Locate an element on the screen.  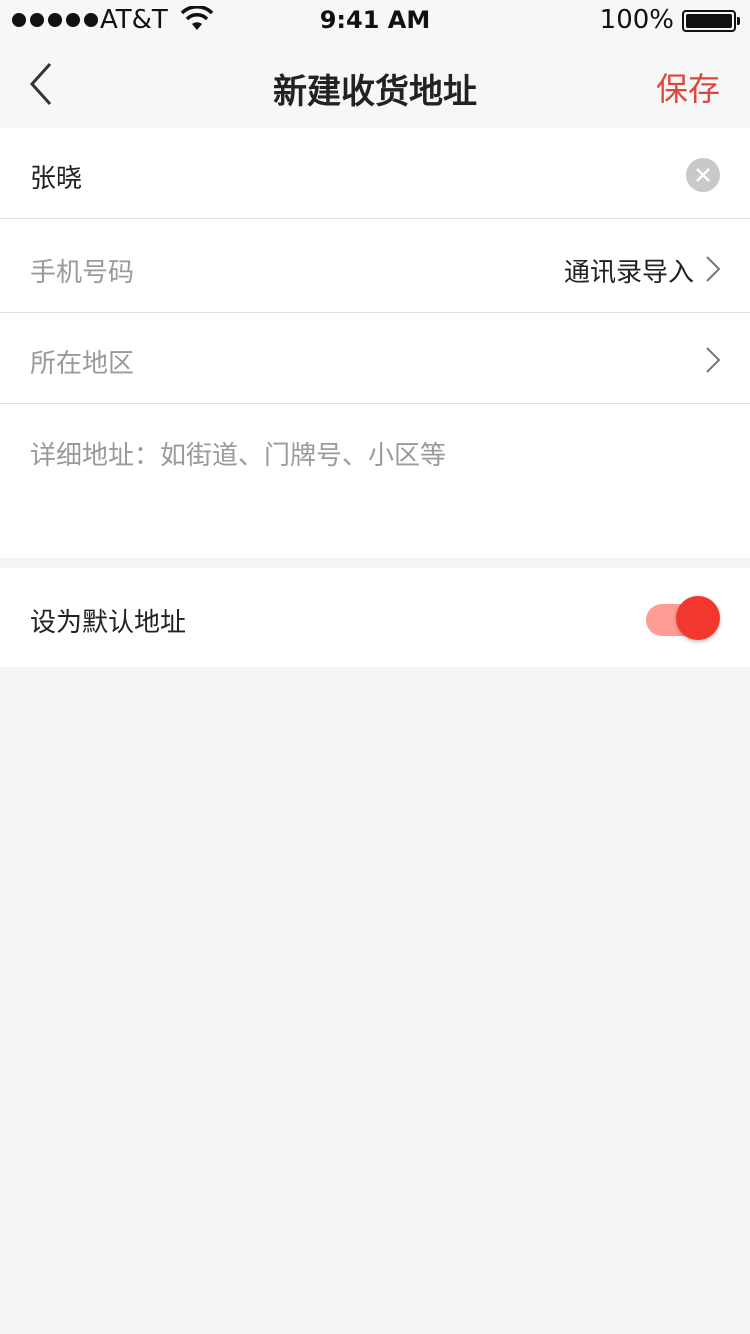
default-address-row: 设为默认地址 is located at coordinates (375, 617).